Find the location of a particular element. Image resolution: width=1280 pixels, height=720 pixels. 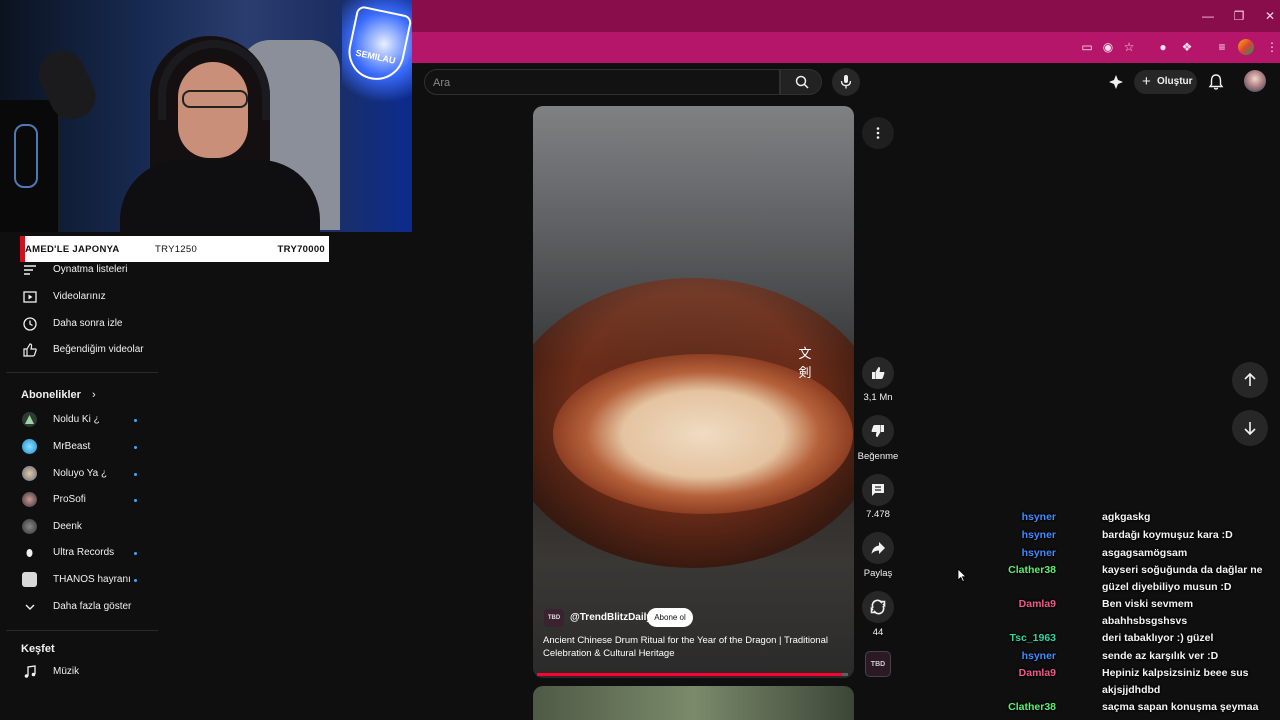

subscribe-button: Abone ol is located at coordinates (670, 617).